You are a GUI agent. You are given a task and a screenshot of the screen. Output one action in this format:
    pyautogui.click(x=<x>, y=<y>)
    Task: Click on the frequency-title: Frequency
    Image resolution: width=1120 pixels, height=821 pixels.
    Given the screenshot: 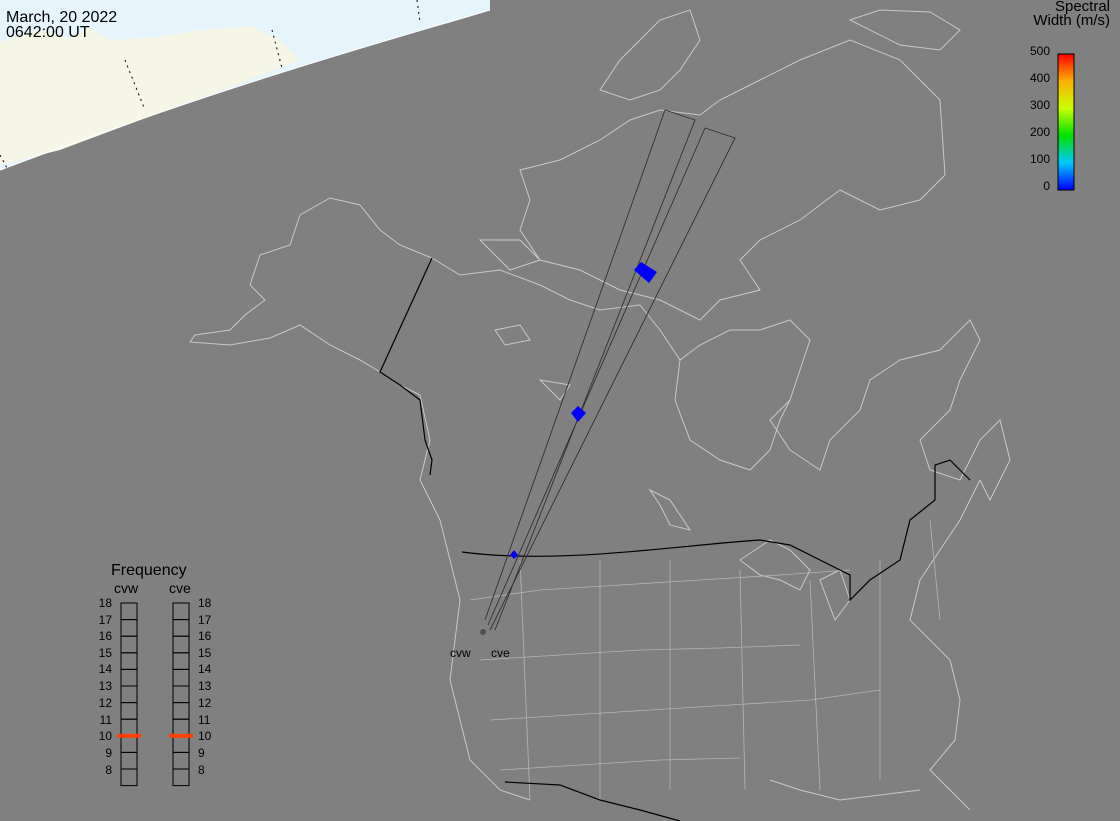 What is the action you would take?
    pyautogui.click(x=149, y=570)
    